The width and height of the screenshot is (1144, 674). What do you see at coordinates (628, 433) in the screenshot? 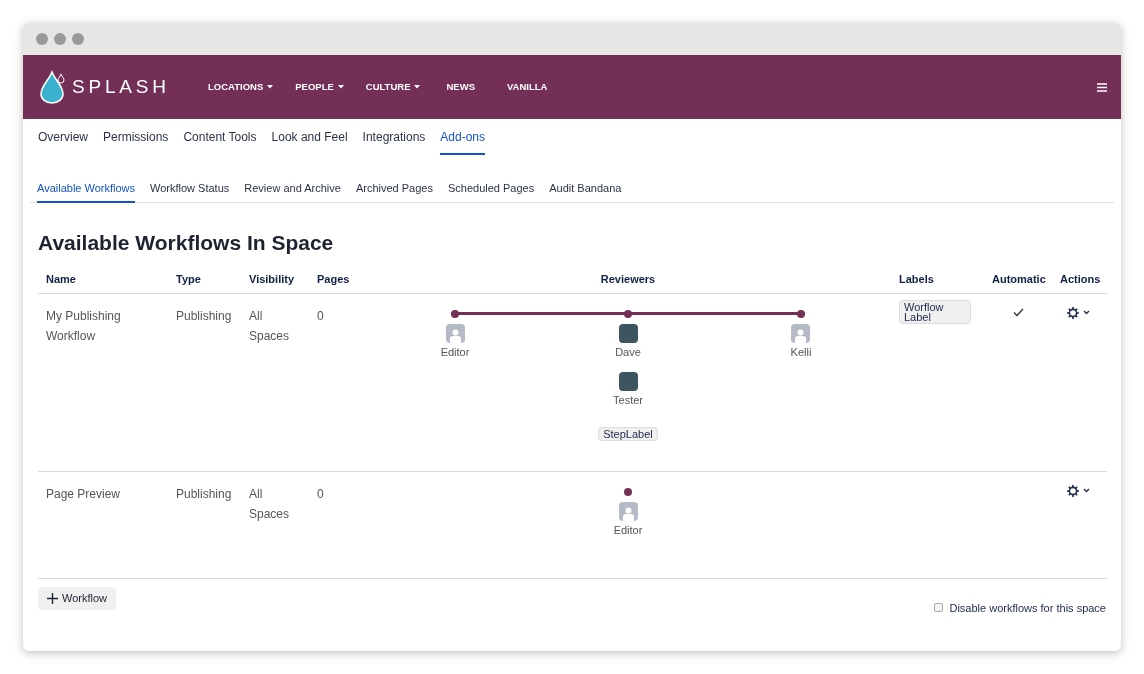
I see `step-label-tag: StepLabel` at bounding box center [628, 433].